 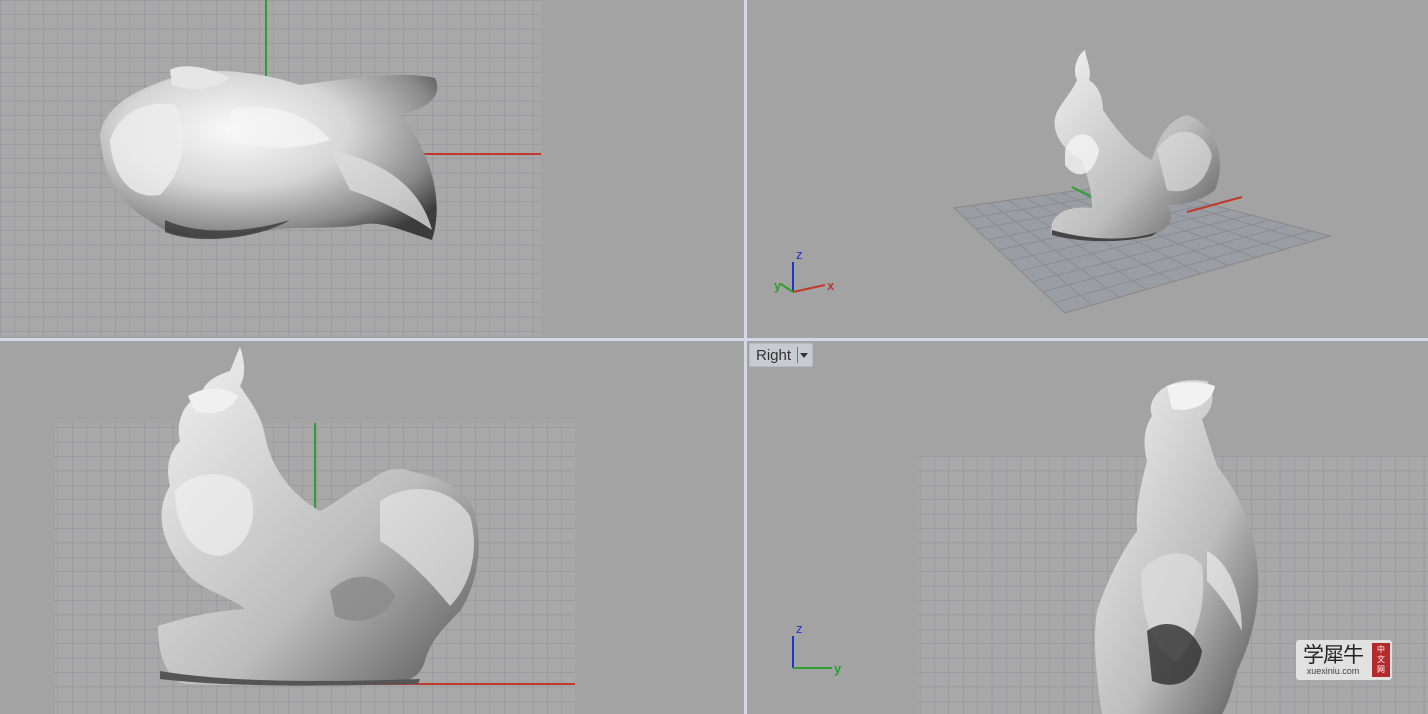 I want to click on rooster-model-top, so click(x=269, y=153).